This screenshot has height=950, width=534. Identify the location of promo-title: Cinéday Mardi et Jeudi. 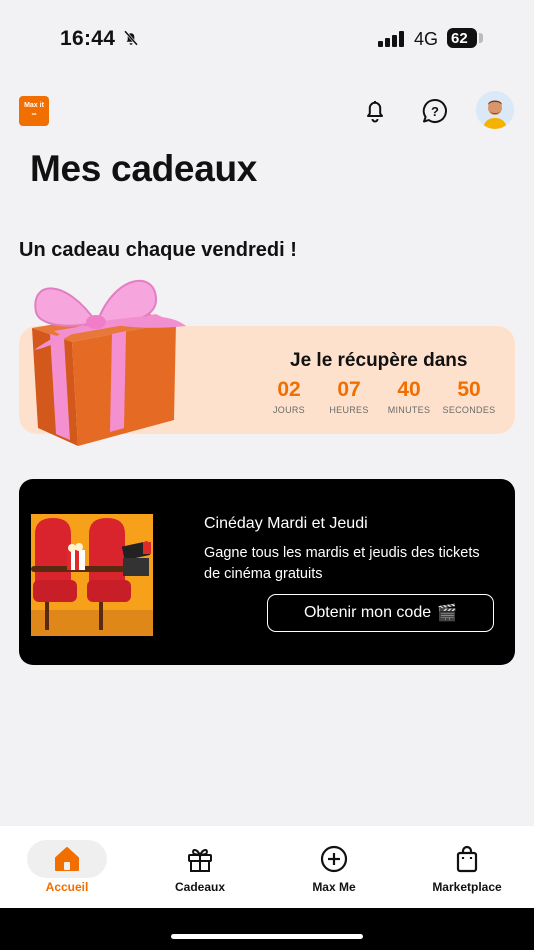
(286, 523).